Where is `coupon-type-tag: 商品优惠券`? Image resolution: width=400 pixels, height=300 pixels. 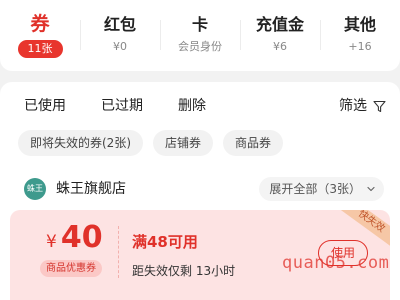 coupon-type-tag: 商品优惠券 is located at coordinates (71, 268).